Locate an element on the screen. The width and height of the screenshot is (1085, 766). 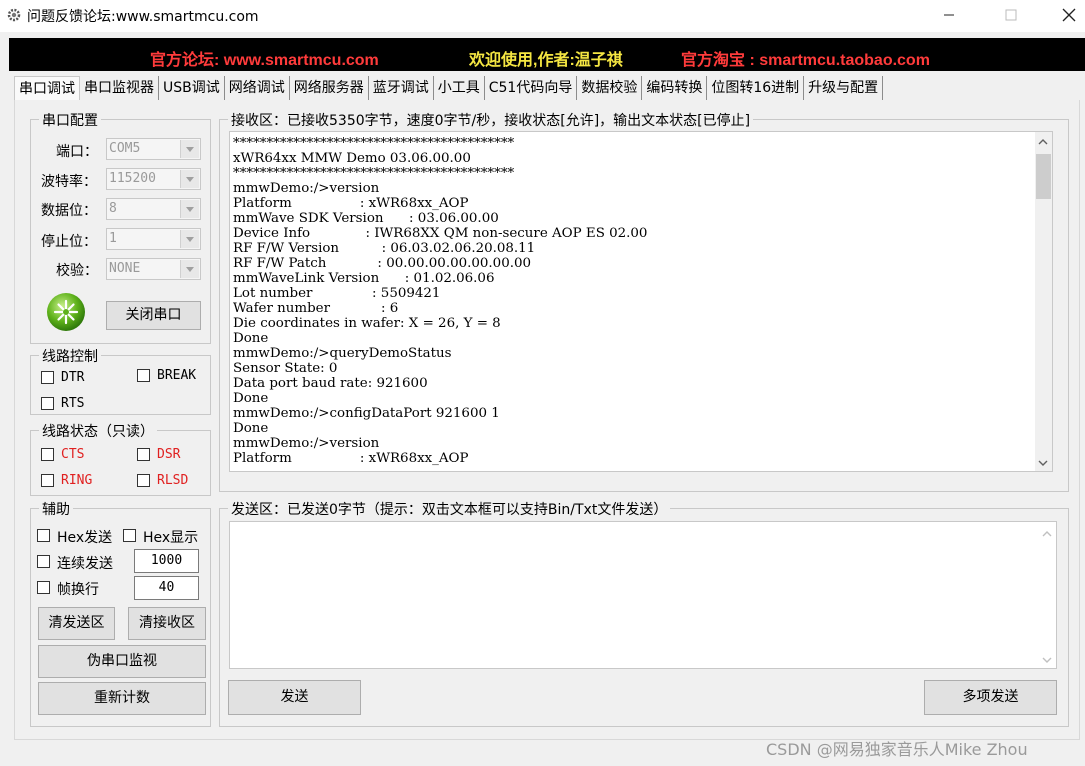
receive-line: Die coordinates in wafer: X = 26, Y = 8 is located at coordinates (367, 323).